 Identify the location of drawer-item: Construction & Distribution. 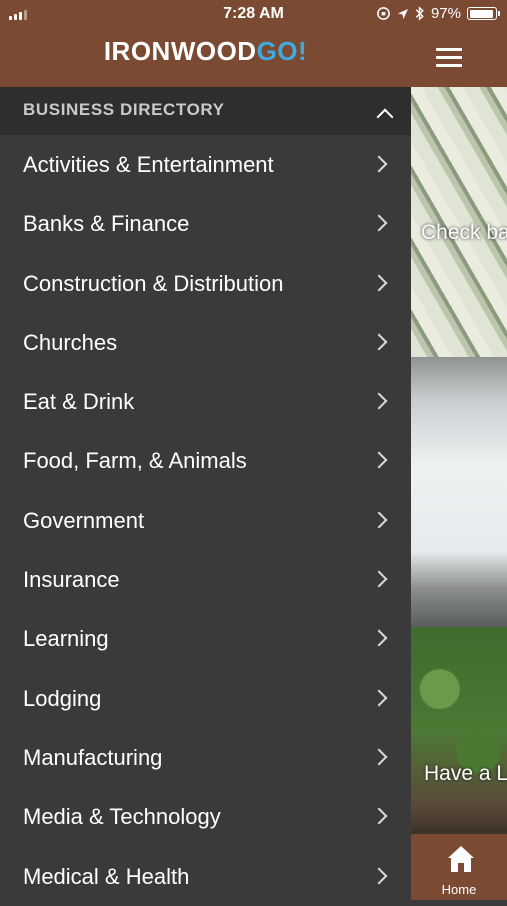
(205, 283).